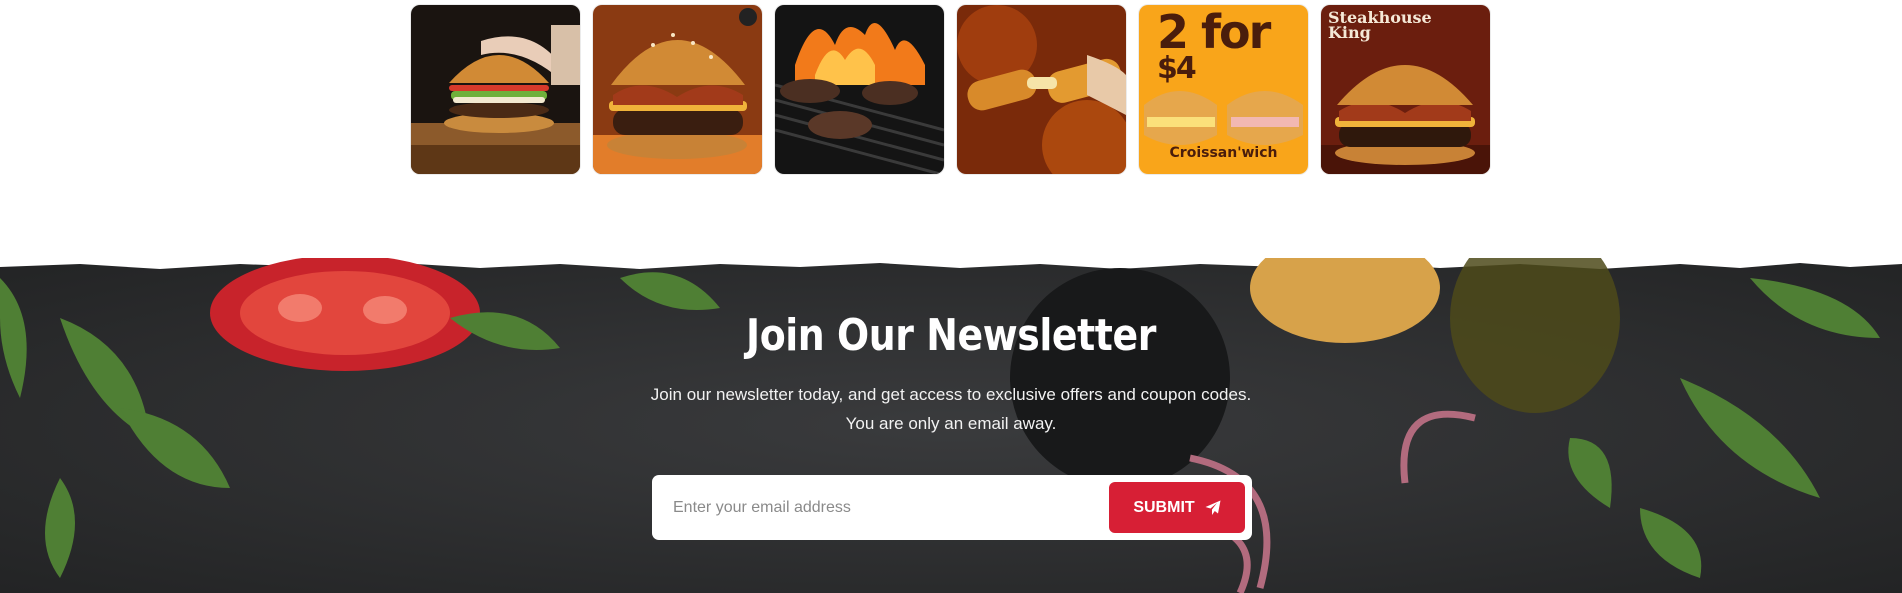 Image resolution: width=1902 pixels, height=593 pixels. Describe the element at coordinates (1223, 152) in the screenshot. I see `promo-caption: Croissan'wich` at that location.